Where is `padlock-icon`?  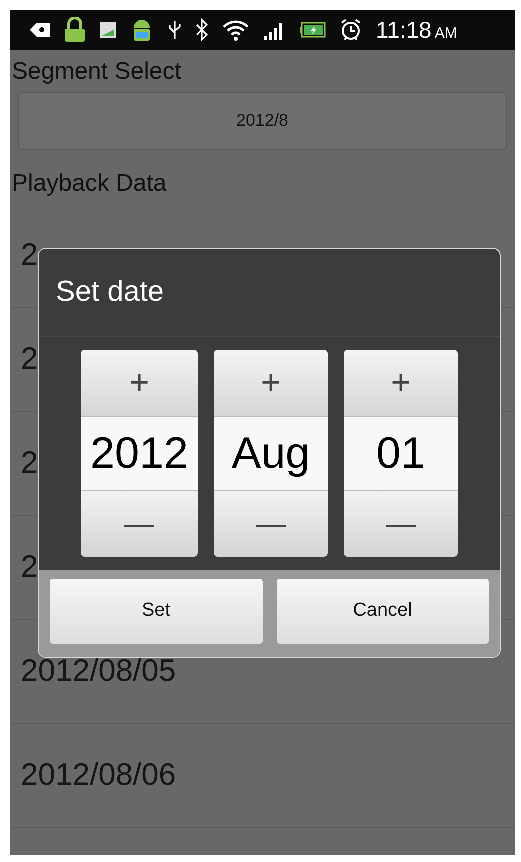 padlock-icon is located at coordinates (75, 30).